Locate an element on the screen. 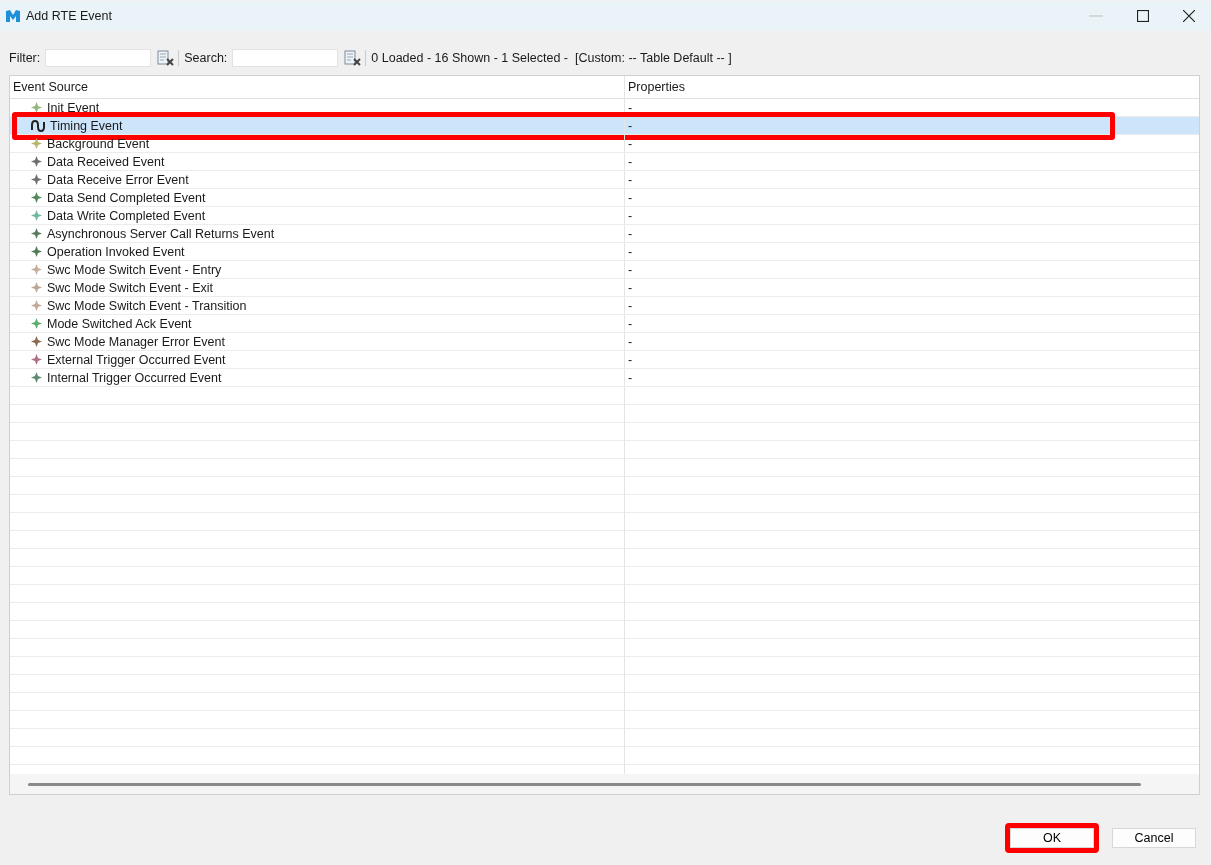 The height and width of the screenshot is (865, 1211). clear-filter-icon is located at coordinates (166, 58).